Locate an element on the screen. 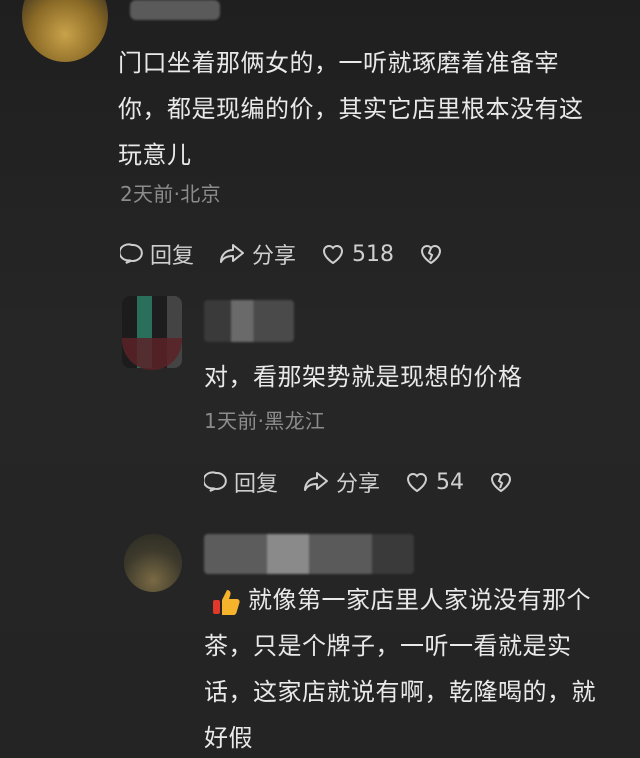  like-button: 518 is located at coordinates (357, 254).